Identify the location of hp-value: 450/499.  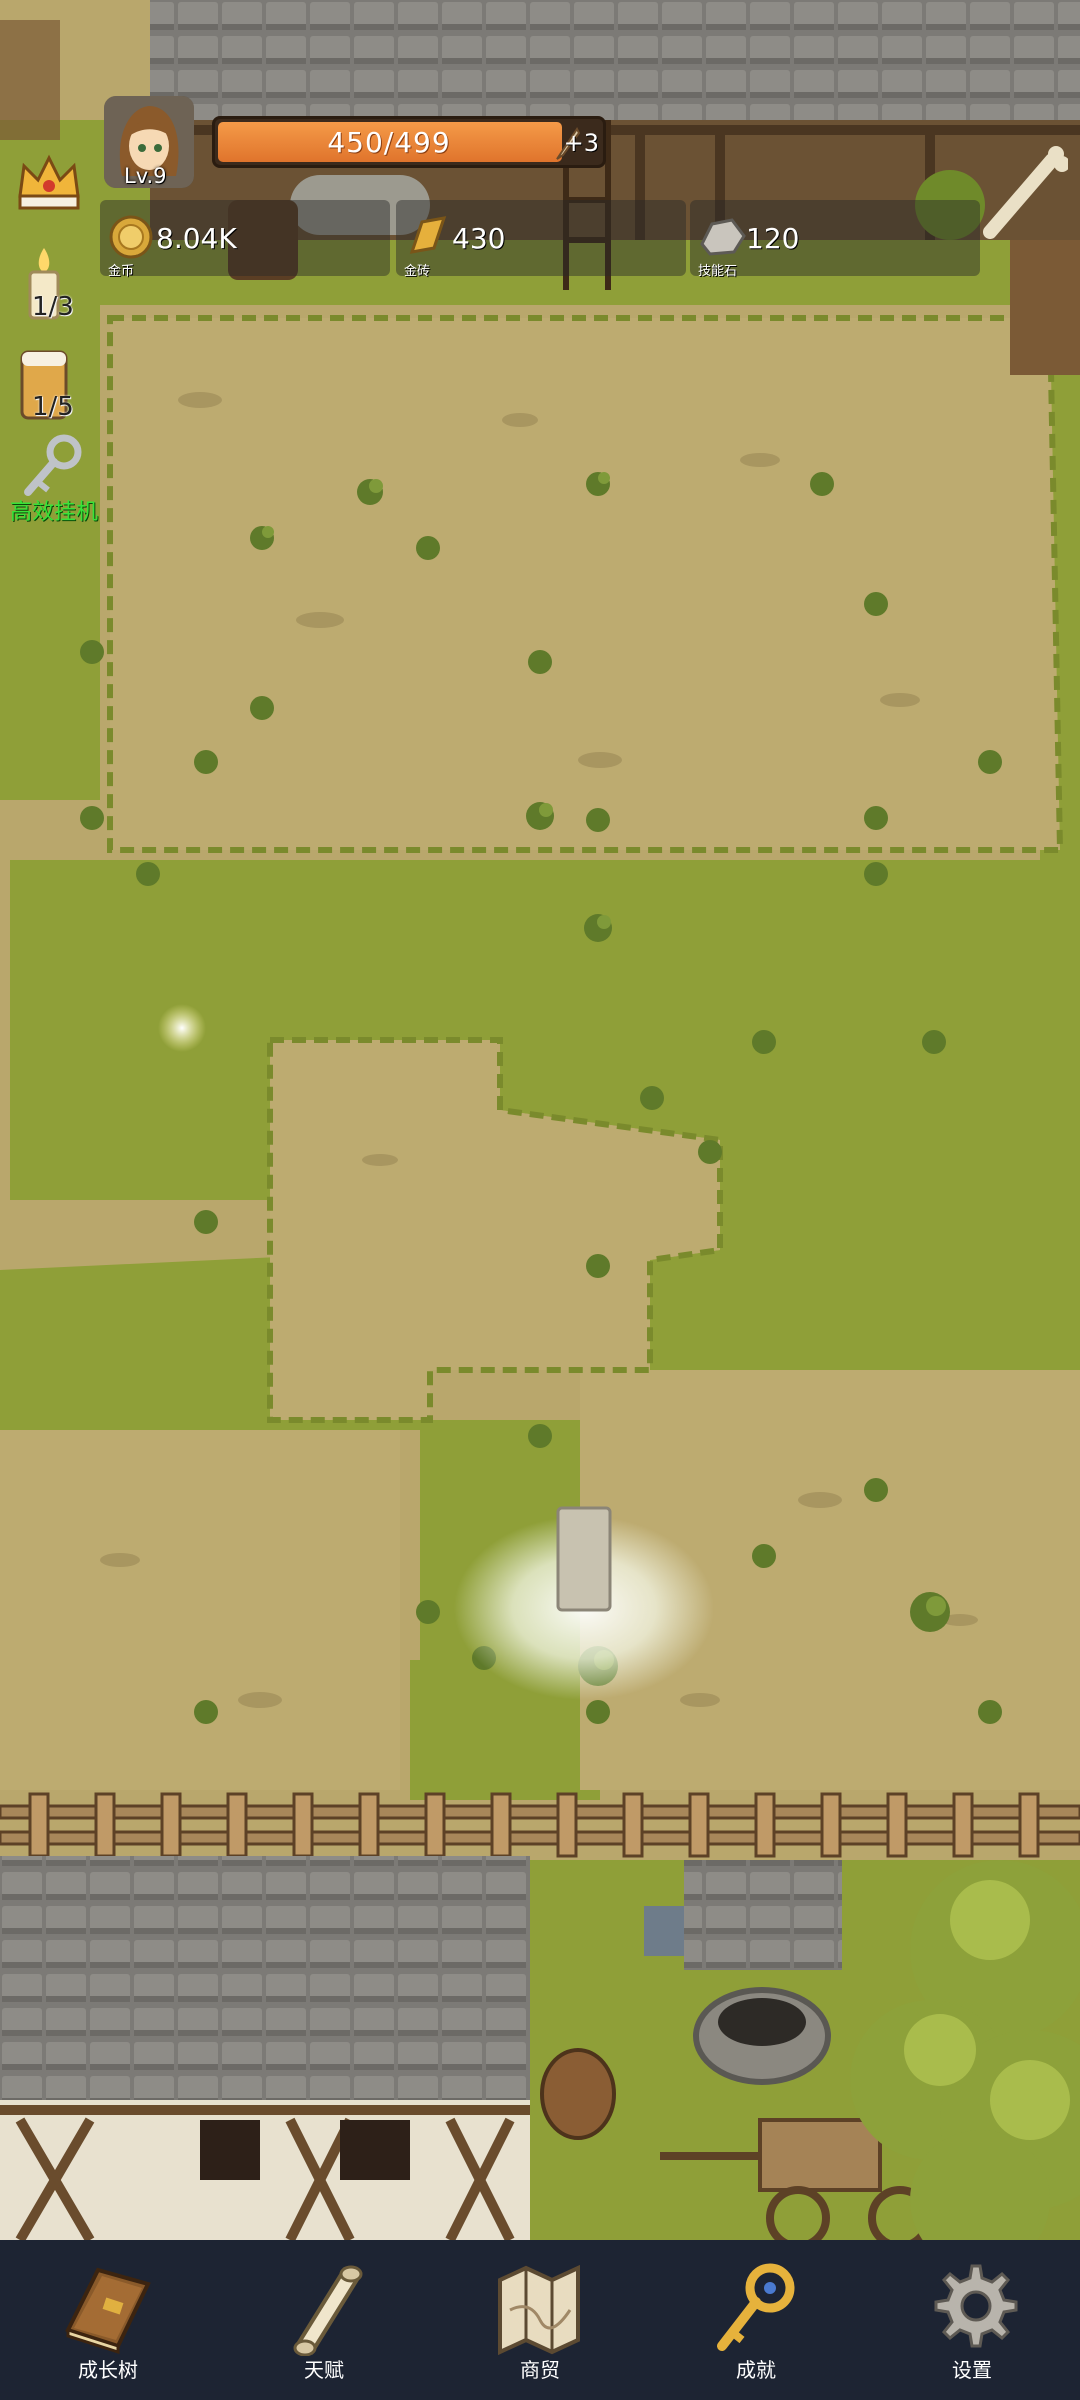
(389, 142).